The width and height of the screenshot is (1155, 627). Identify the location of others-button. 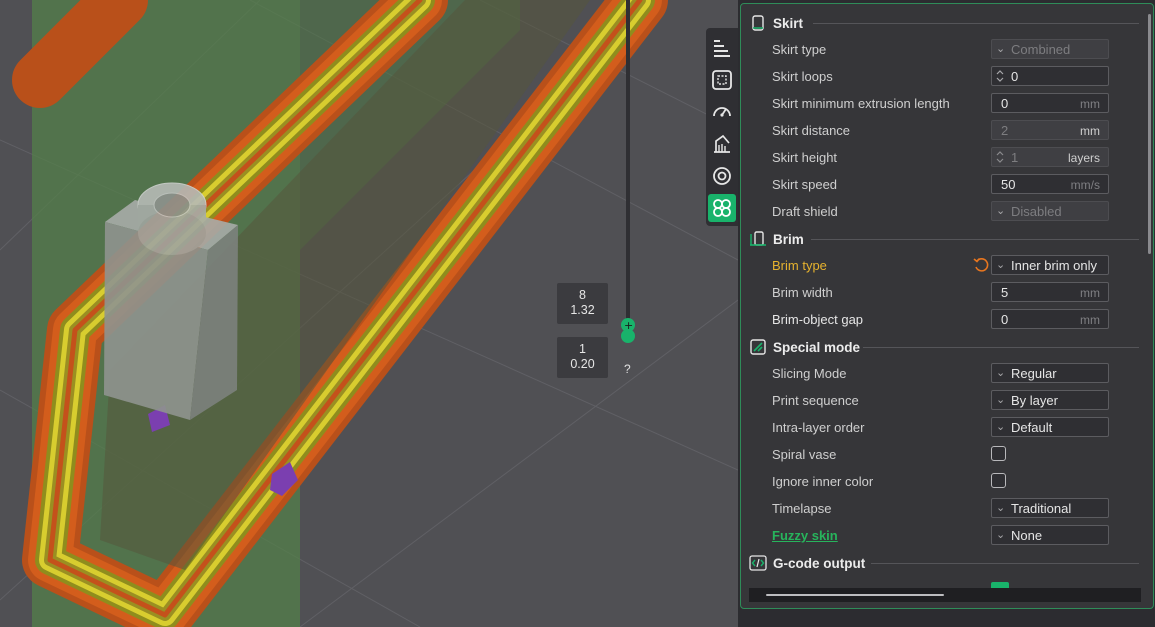
(722, 208).